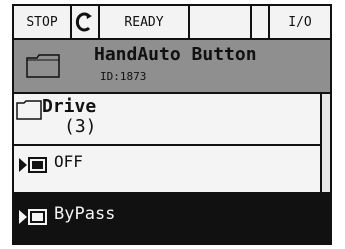  Describe the element at coordinates (85, 22) in the screenshot. I see `rotate-c-icon` at that location.